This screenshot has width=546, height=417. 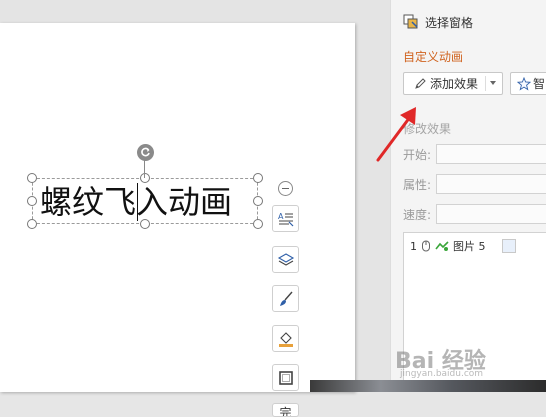 I want to click on resize-handle-bottom-left, so click(x=32, y=224).